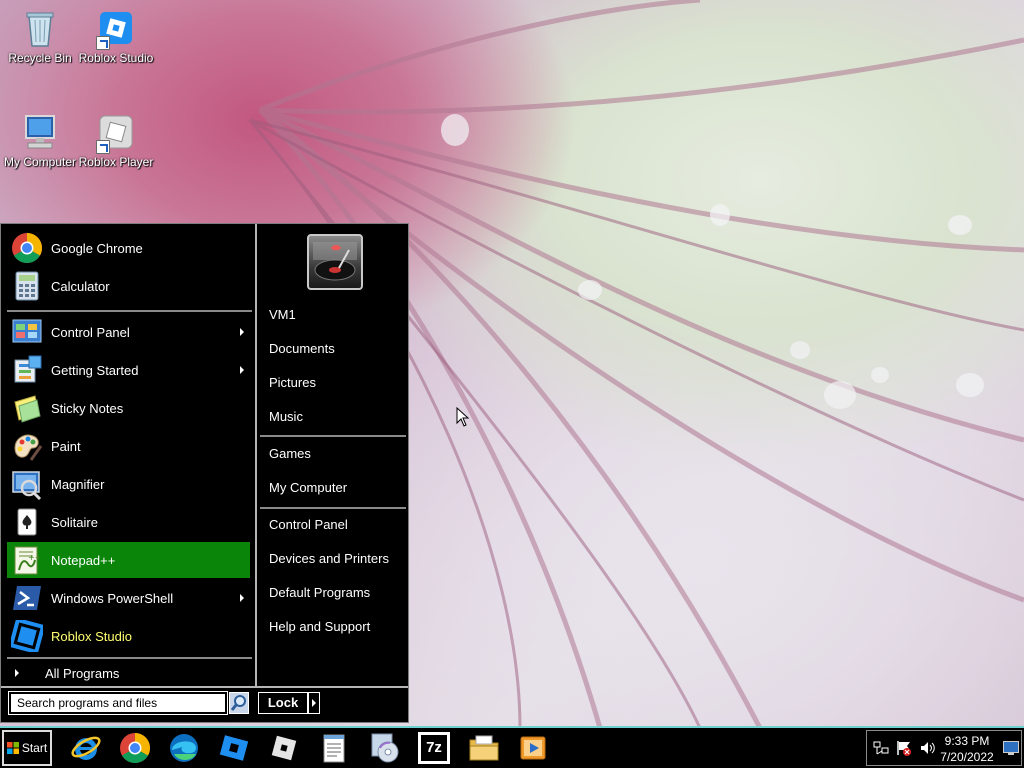 This screenshot has height=768, width=1024. I want to click on search-input: Search programs and files, so click(118, 703).